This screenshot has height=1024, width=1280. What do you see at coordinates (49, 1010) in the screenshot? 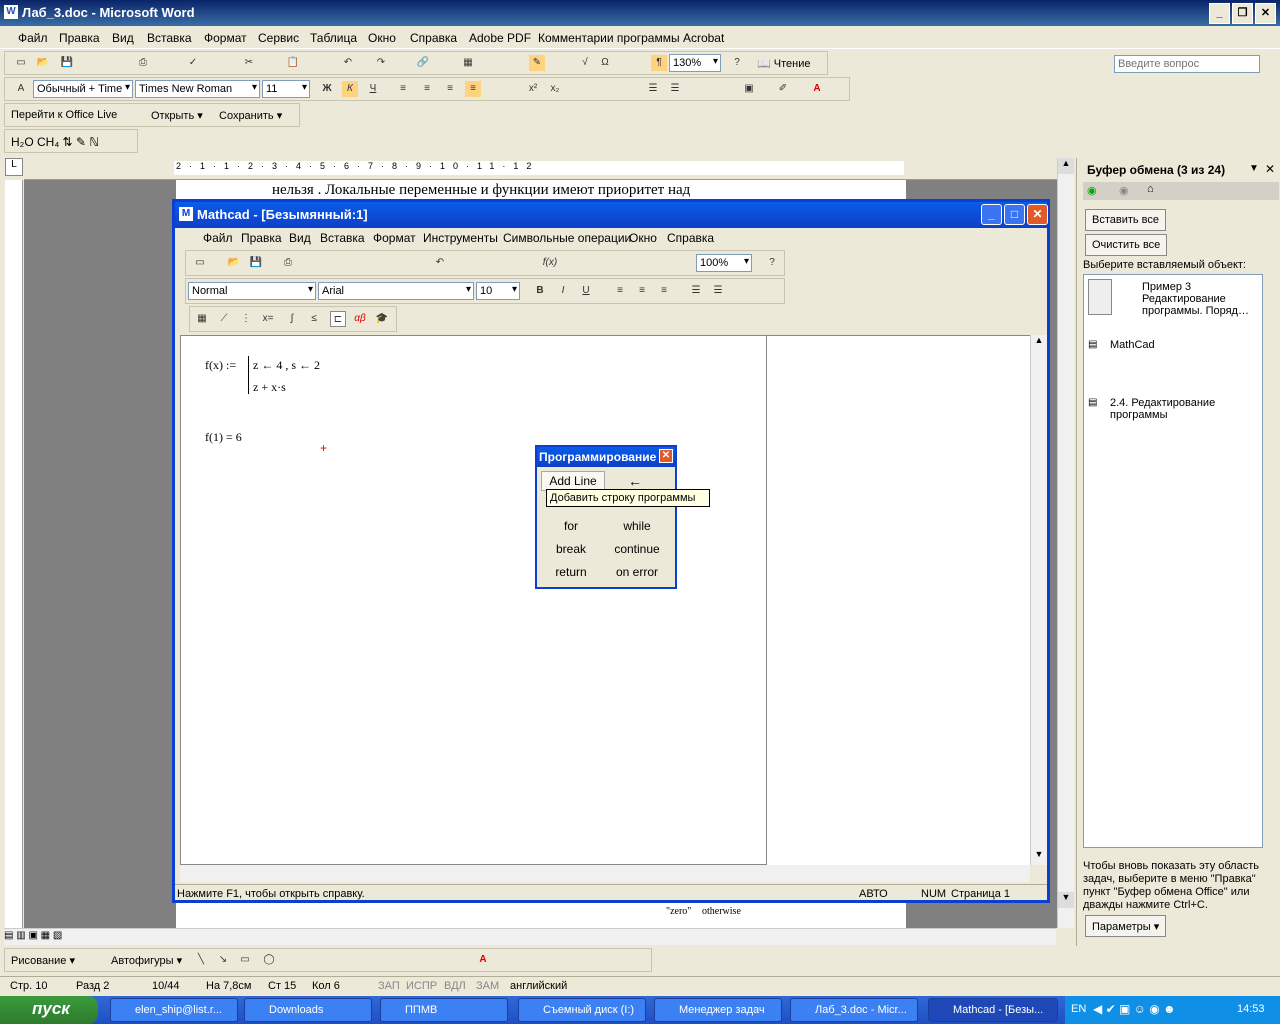
I see `start-button: пуск` at bounding box center [49, 1010].